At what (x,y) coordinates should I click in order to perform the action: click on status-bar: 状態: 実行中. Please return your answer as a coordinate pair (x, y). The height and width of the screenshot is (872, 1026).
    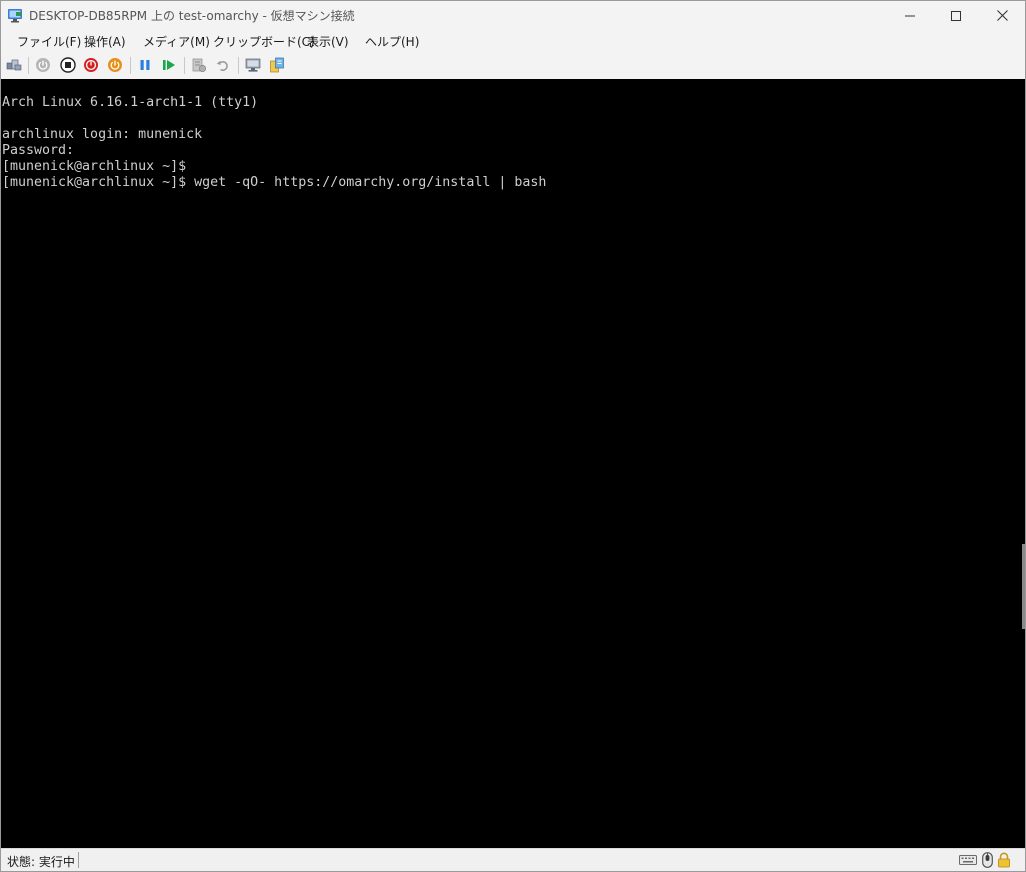
    Looking at the image, I should click on (513, 859).